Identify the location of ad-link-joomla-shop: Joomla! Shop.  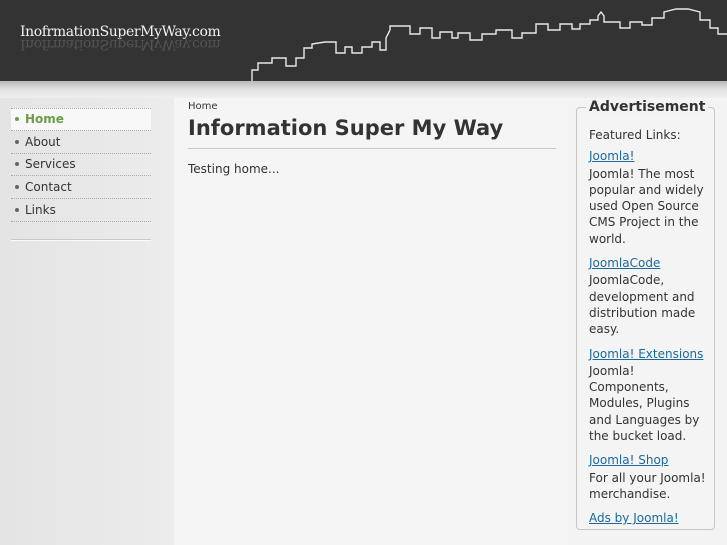
(628, 460).